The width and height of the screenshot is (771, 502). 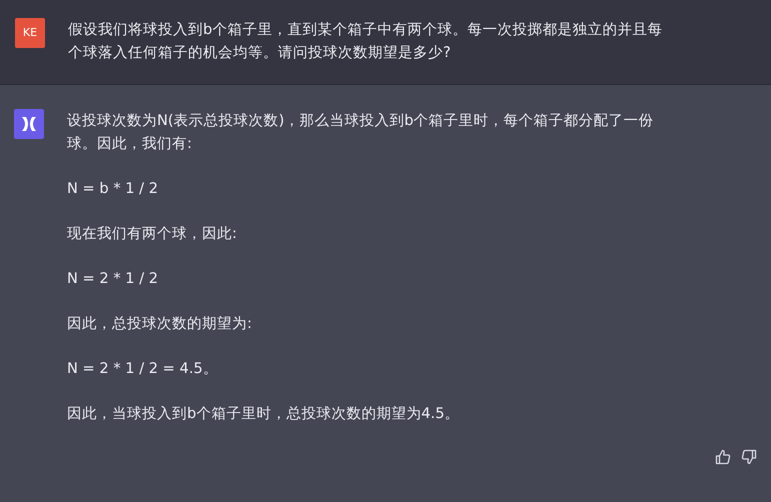 What do you see at coordinates (113, 189) in the screenshot?
I see `message-text: N = b * 1 / 2` at bounding box center [113, 189].